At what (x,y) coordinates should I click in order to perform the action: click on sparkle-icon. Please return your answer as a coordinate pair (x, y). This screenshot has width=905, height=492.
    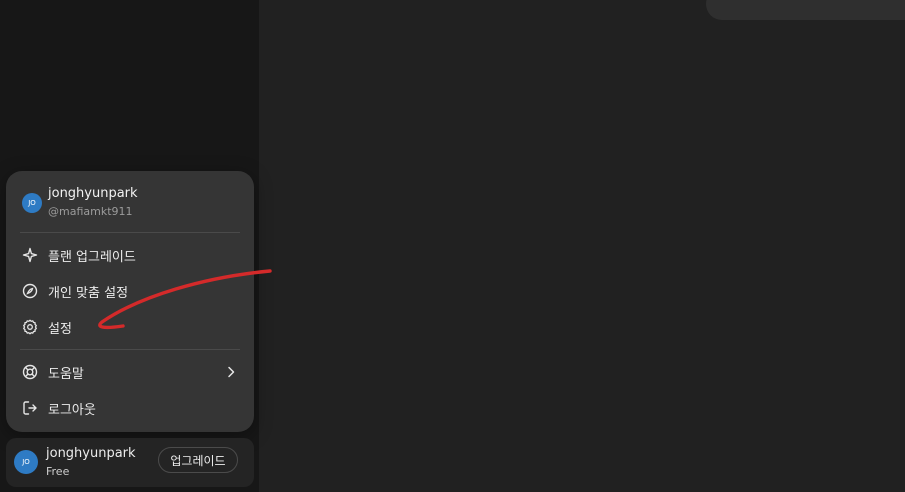
    Looking at the image, I should click on (30, 255).